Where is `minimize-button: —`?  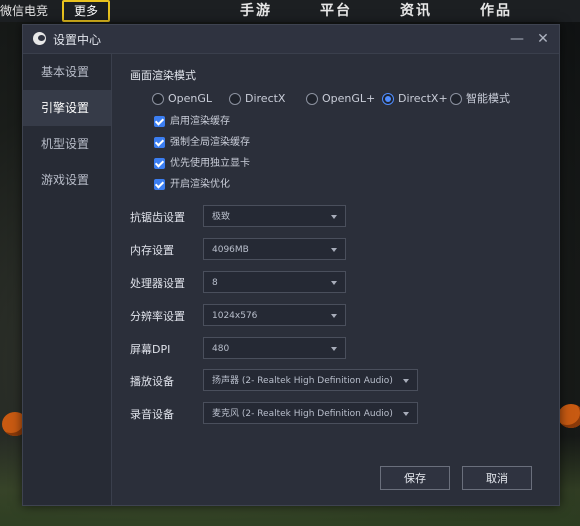 minimize-button: — is located at coordinates (517, 39).